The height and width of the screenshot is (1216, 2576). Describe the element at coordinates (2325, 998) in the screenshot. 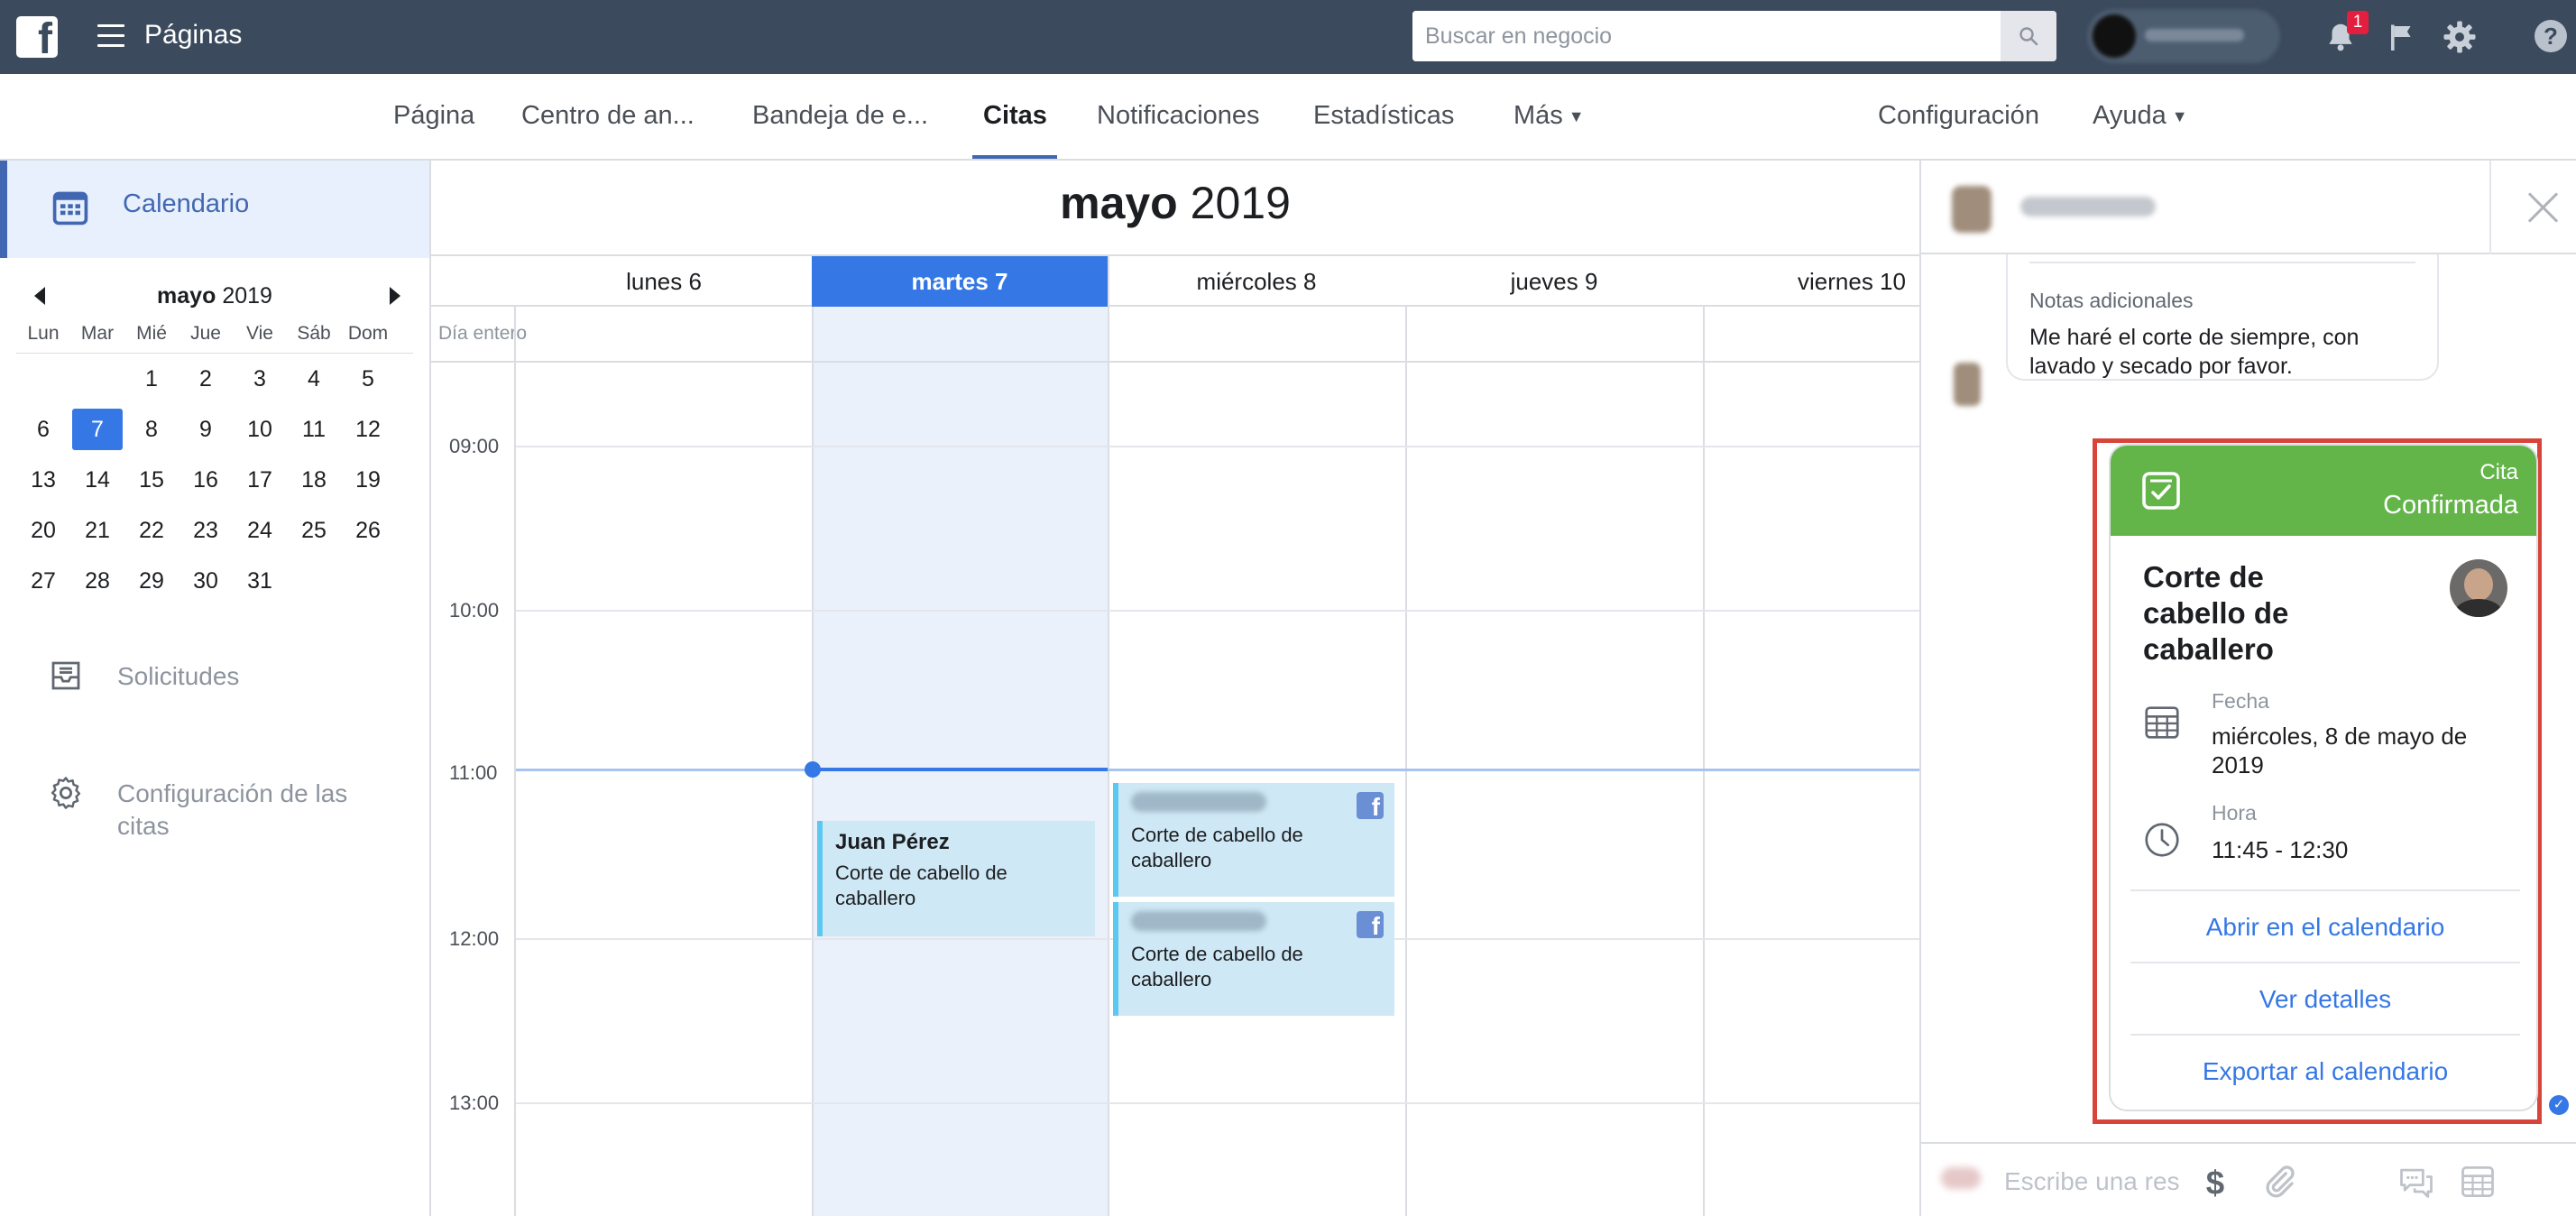

I see `view-details-button: Ver detalles` at that location.